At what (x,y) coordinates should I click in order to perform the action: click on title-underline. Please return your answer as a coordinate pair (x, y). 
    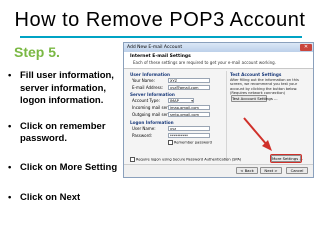
    Looking at the image, I should click on (161, 37).